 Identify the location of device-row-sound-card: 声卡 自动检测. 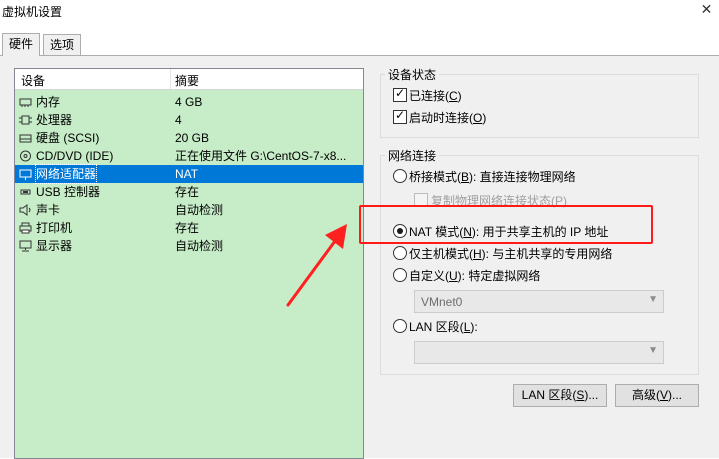
(189, 210).